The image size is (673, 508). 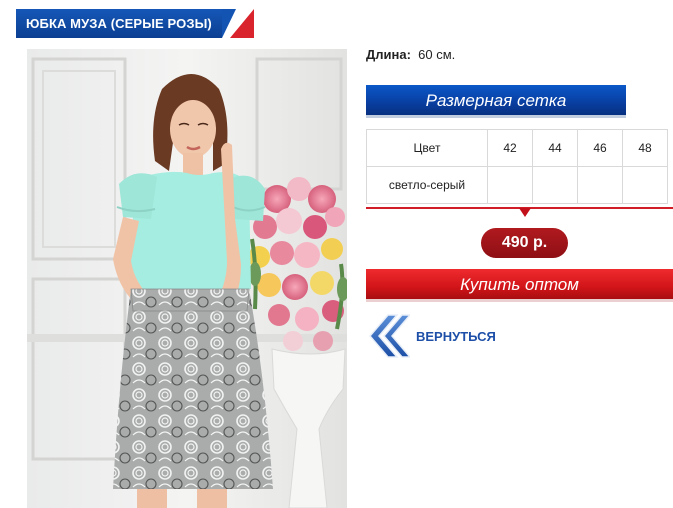 What do you see at coordinates (525, 212) in the screenshot?
I see `price-pointer-icon` at bounding box center [525, 212].